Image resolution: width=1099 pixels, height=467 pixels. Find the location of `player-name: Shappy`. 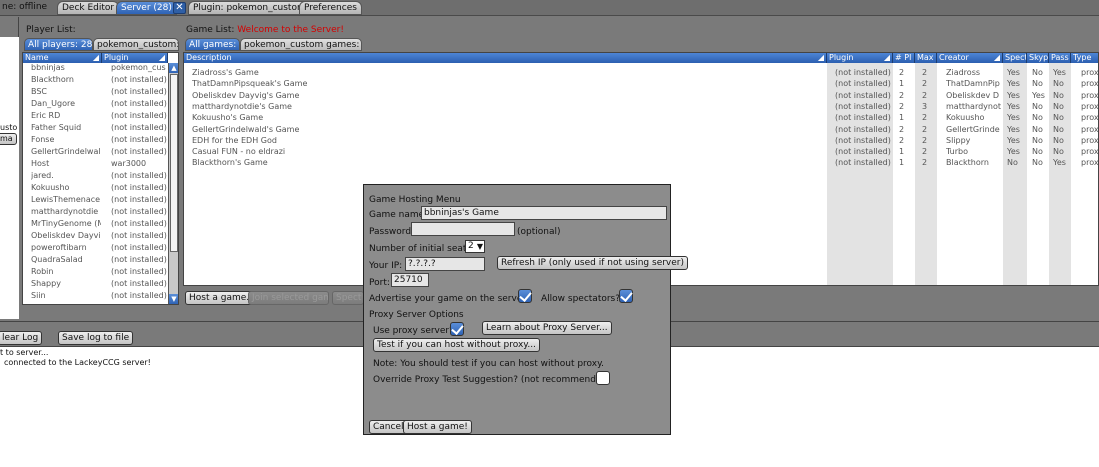

player-name: Shappy is located at coordinates (46, 283).